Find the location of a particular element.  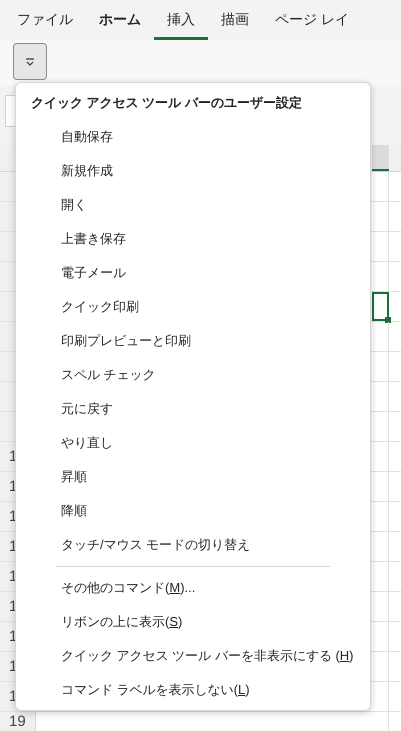

menu-item: 降順 is located at coordinates (193, 511).